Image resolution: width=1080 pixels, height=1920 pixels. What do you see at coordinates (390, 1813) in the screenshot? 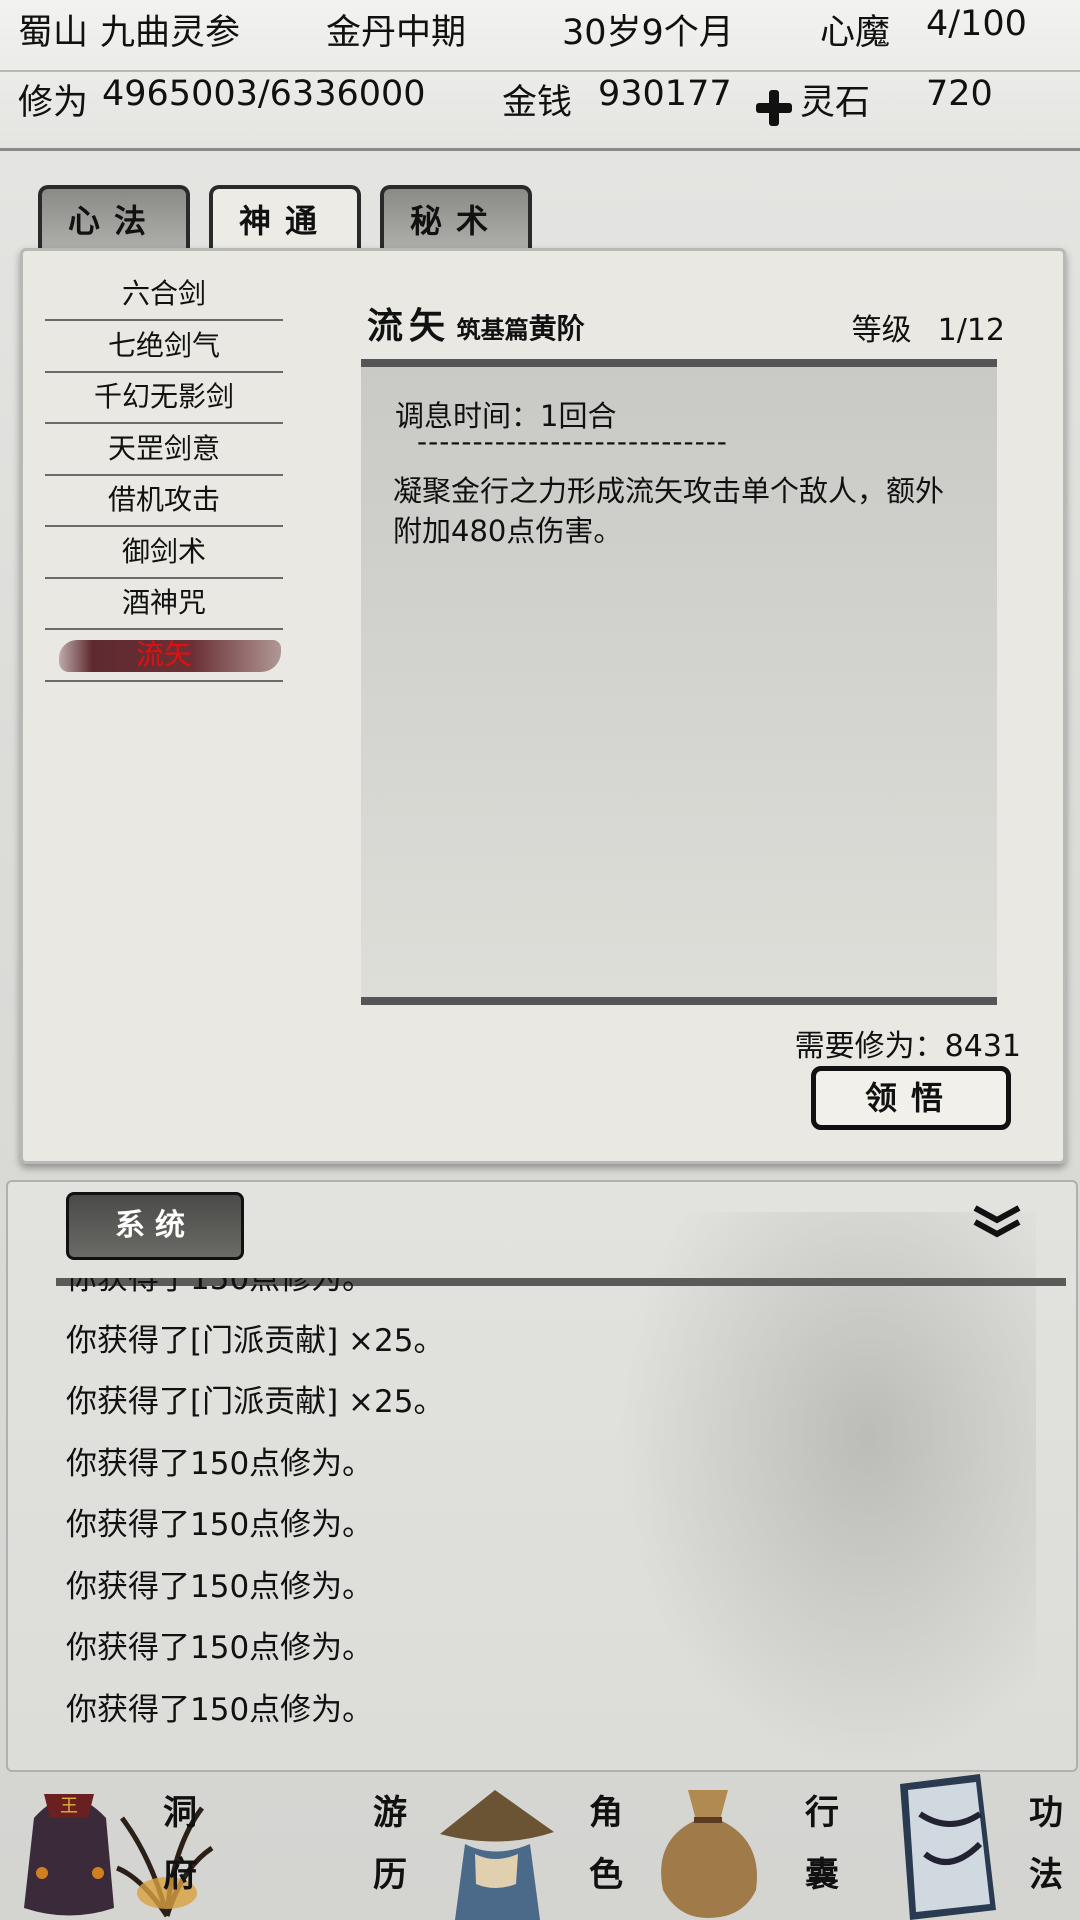
I see `nav-label: 游` at bounding box center [390, 1813].